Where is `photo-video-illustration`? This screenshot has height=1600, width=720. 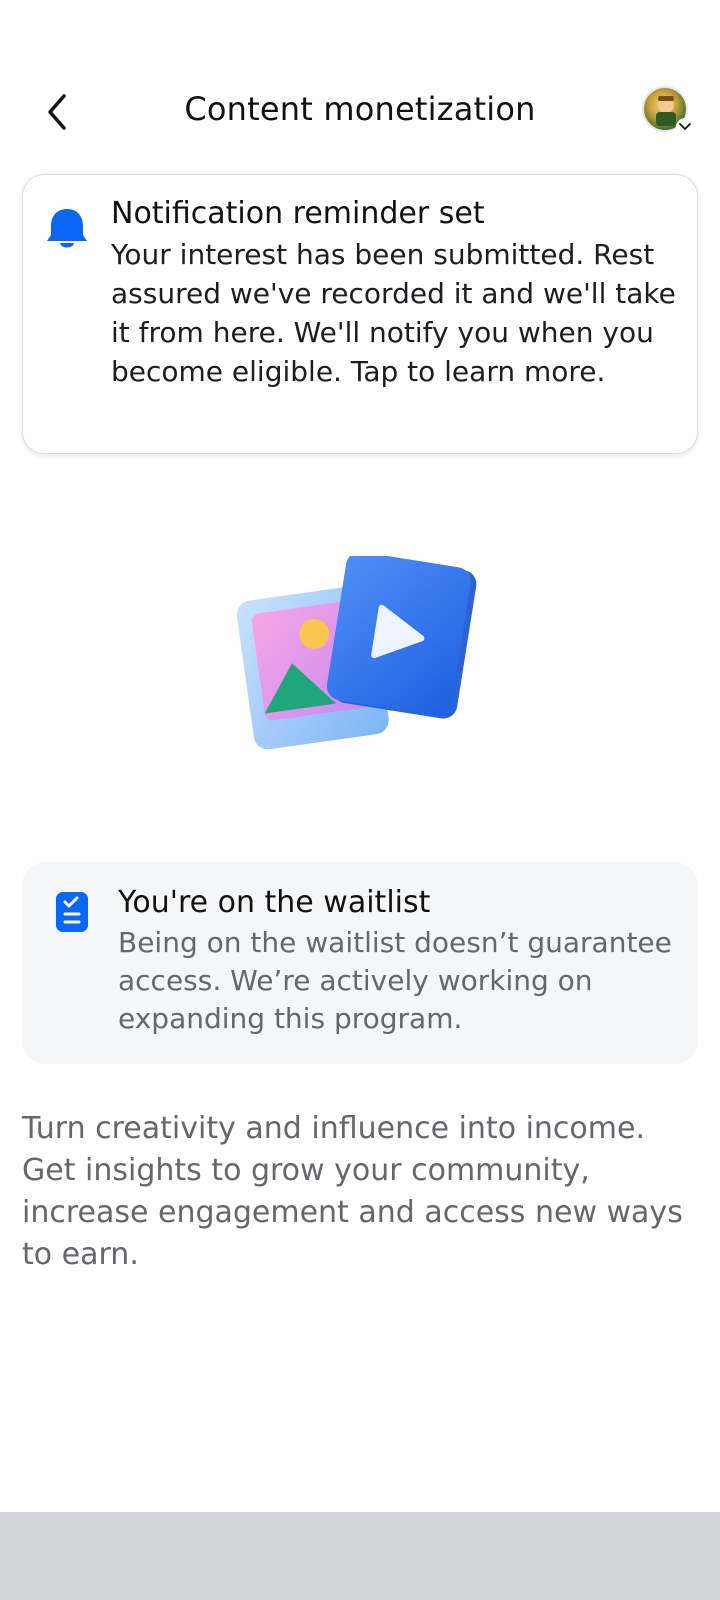
photo-video-illustration is located at coordinates (361, 653).